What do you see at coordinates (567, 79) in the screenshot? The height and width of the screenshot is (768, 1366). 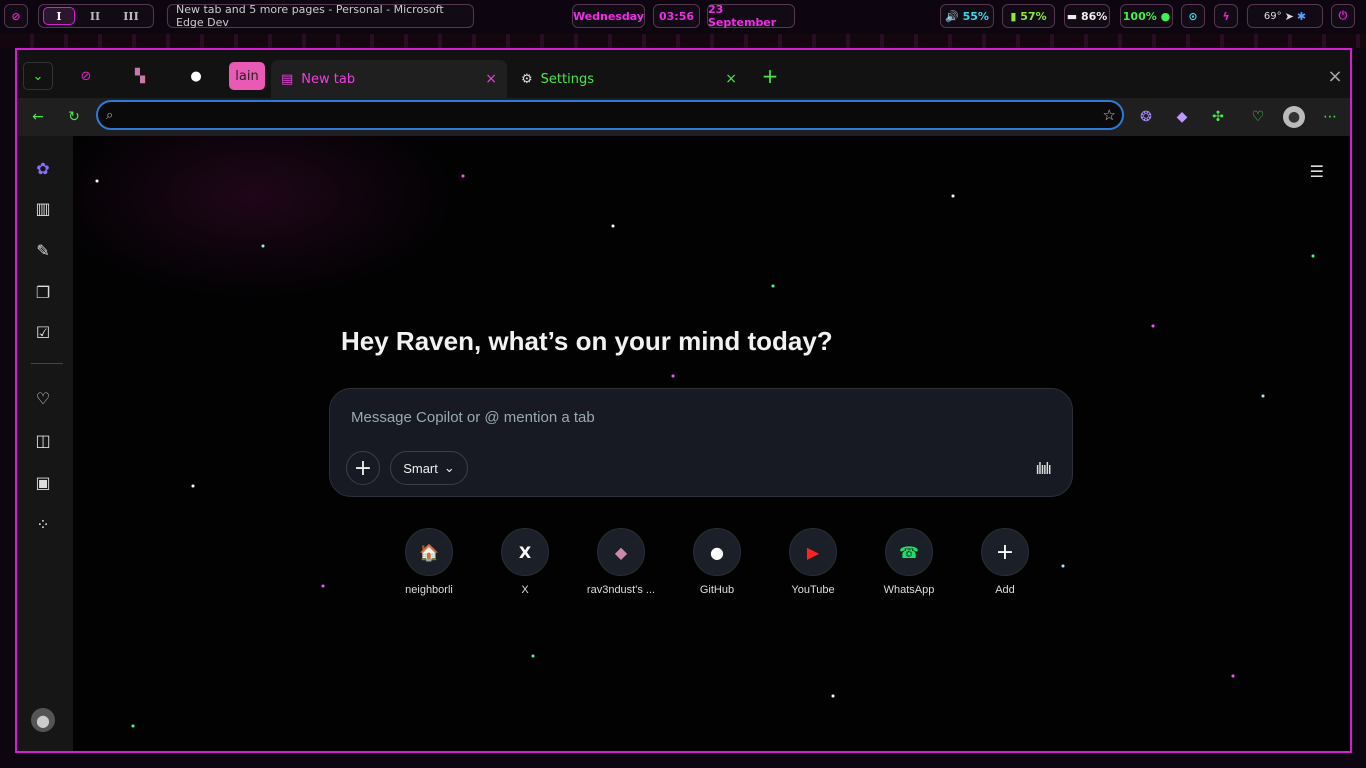 I see `tab-label: Settings` at bounding box center [567, 79].